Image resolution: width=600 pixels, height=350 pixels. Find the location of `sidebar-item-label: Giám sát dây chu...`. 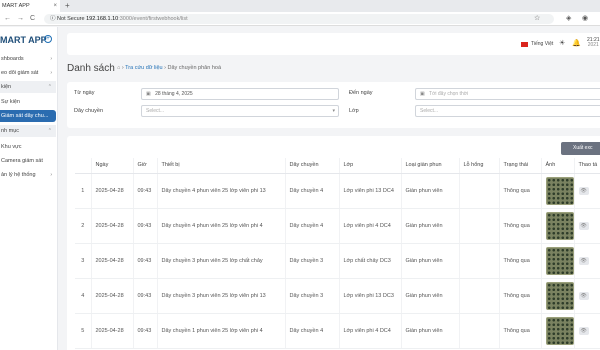

sidebar-item-label: Giám sát dây chu... is located at coordinates (25, 116).